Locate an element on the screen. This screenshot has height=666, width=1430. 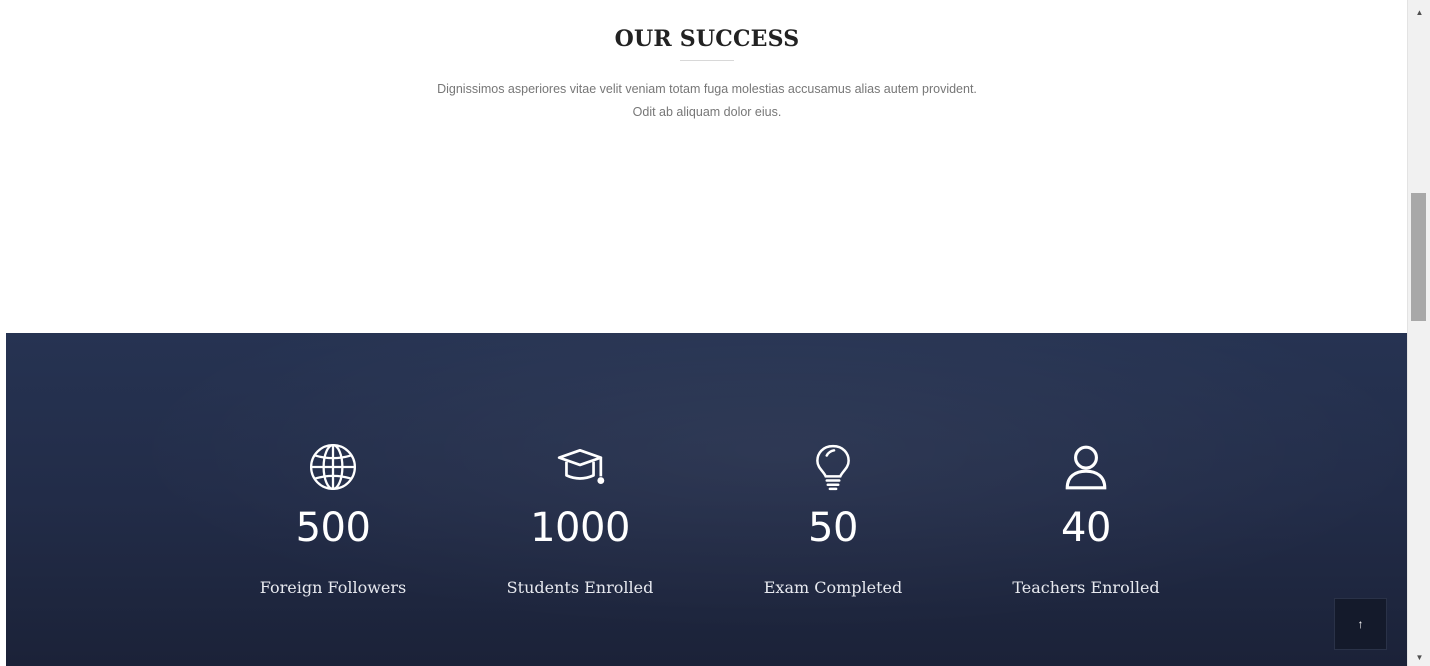
section-title: OUR SUCCESS is located at coordinates (707, 39).